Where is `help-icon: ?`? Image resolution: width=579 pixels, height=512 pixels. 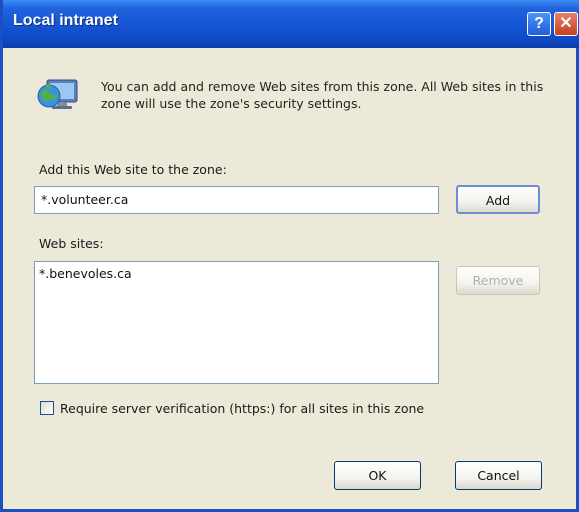
help-icon: ? is located at coordinates (539, 23).